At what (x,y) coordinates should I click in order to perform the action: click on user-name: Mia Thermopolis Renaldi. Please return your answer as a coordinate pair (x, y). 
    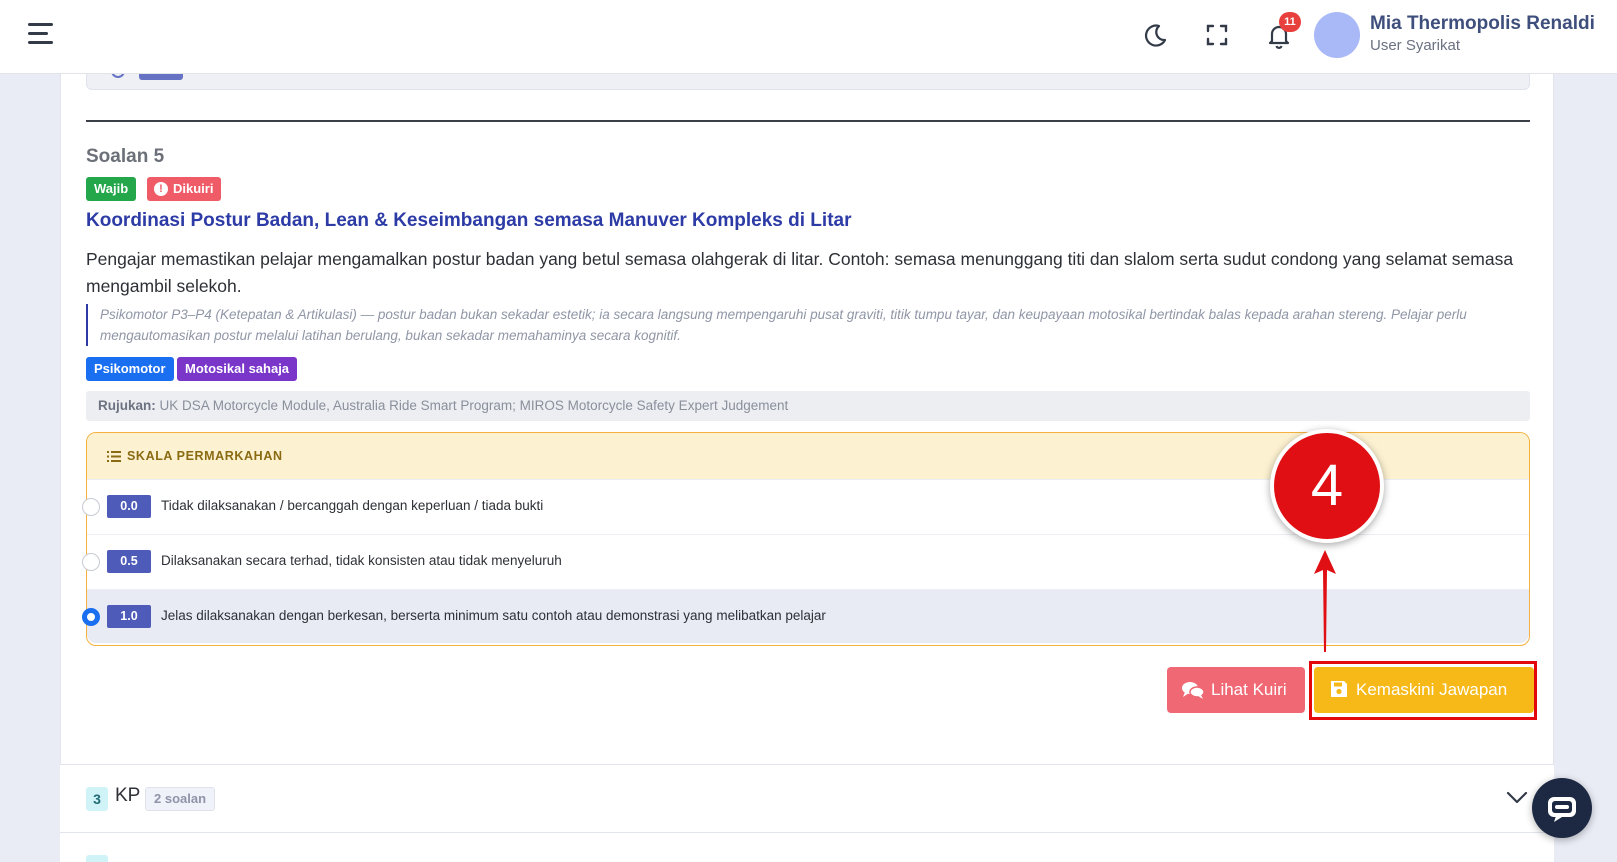
    Looking at the image, I should click on (1482, 24).